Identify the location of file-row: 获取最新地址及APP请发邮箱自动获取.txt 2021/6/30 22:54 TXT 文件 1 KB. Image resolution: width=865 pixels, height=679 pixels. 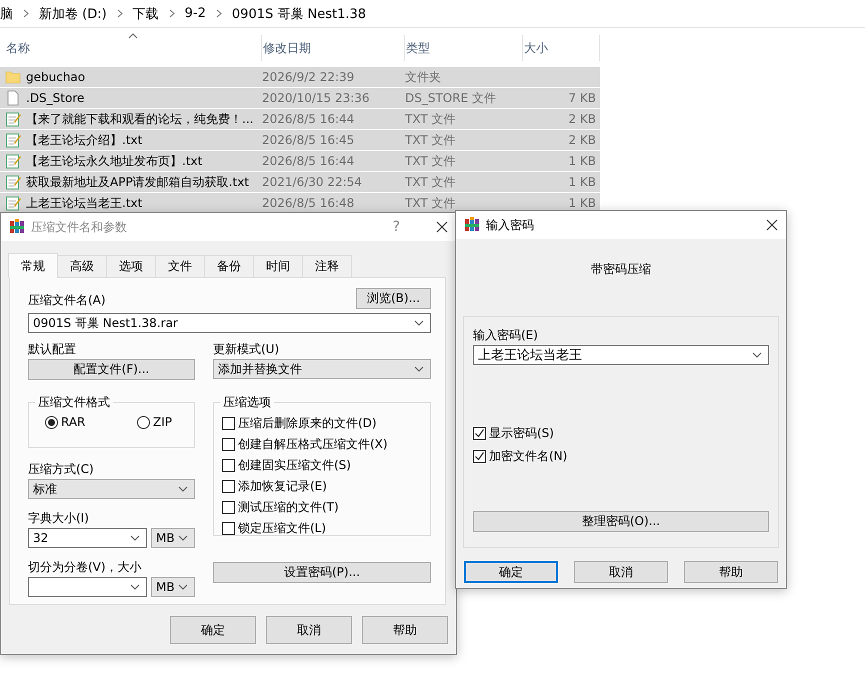
(300, 182).